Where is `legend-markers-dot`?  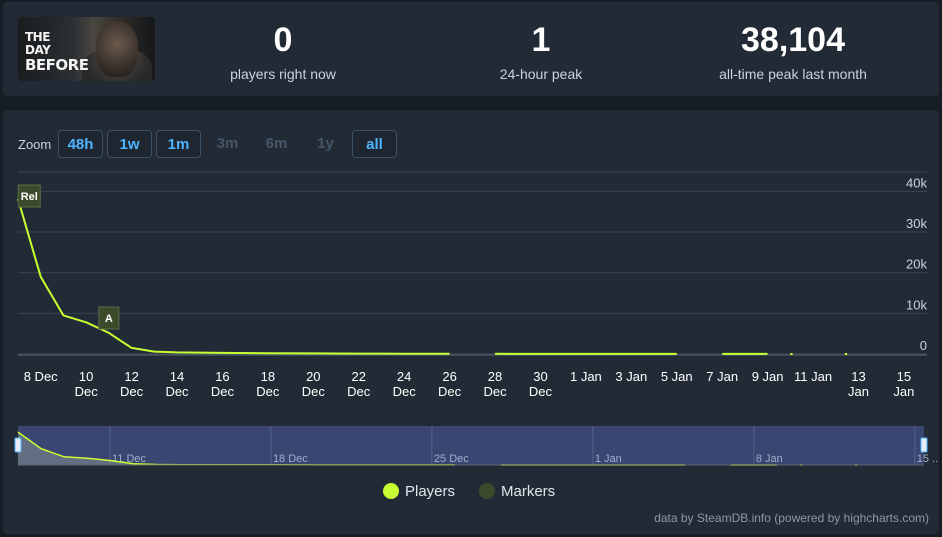 legend-markers-dot is located at coordinates (487, 491).